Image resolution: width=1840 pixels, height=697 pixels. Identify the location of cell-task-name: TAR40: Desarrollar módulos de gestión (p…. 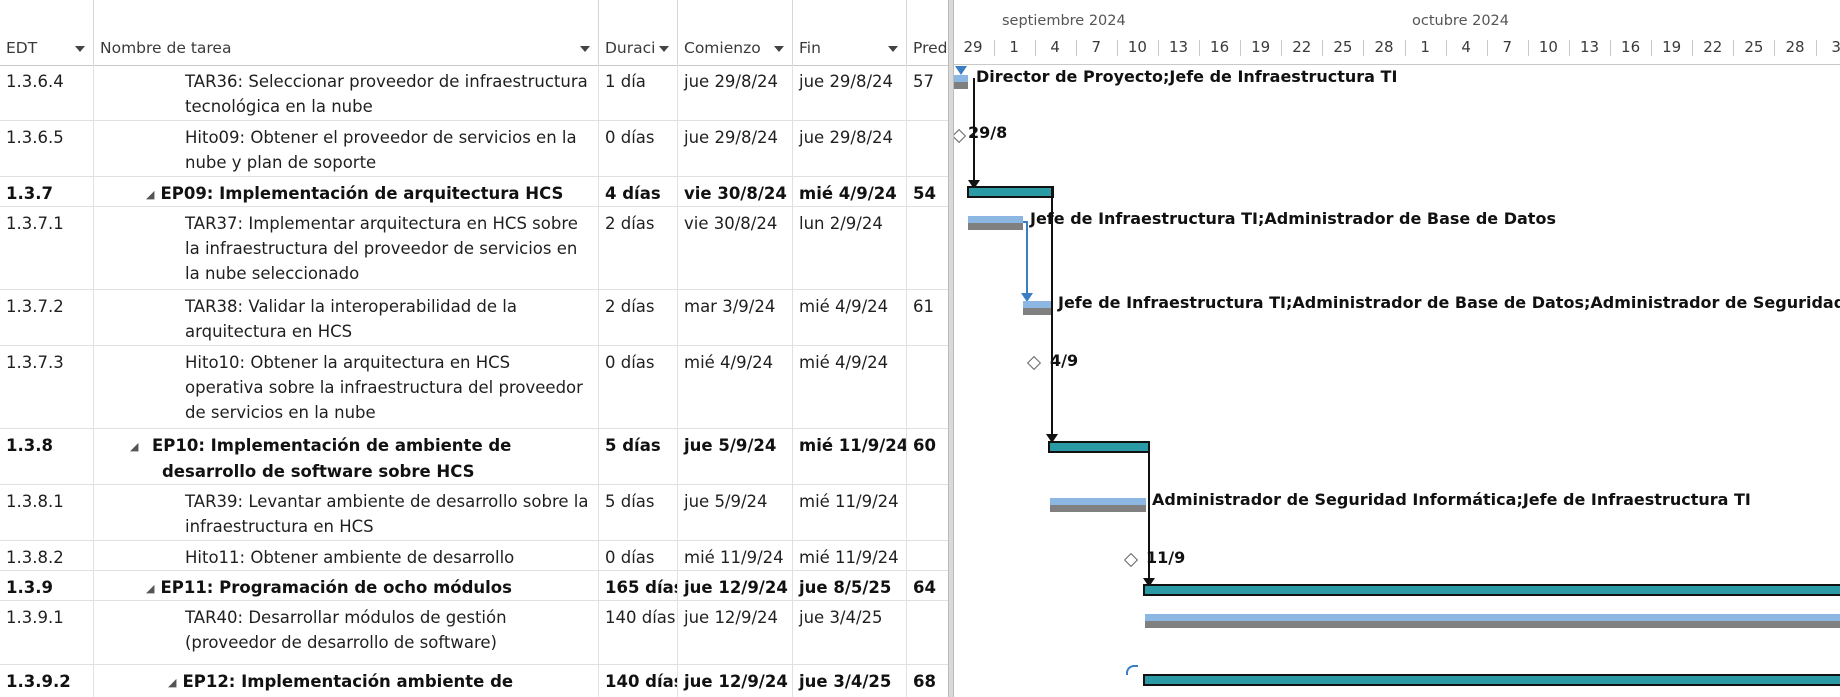
(346, 632).